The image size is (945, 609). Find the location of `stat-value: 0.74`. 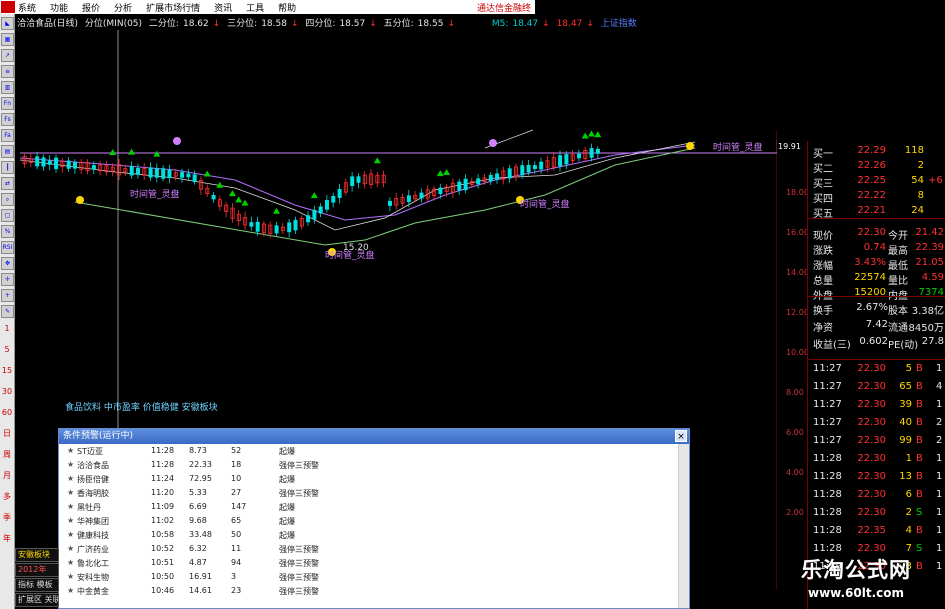

stat-value: 0.74 is located at coordinates (874, 247).